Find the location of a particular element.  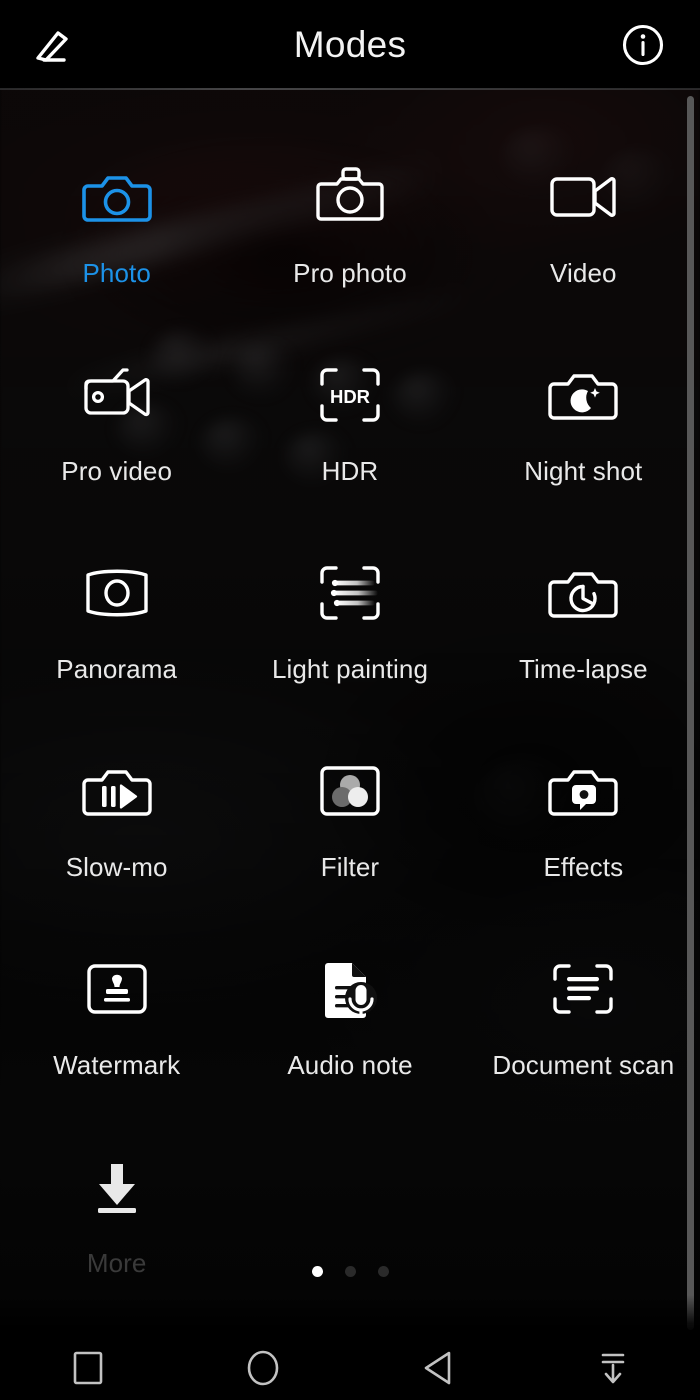

modes-row: Slow-mo Filter Effects is located at coordinates (350, 783).